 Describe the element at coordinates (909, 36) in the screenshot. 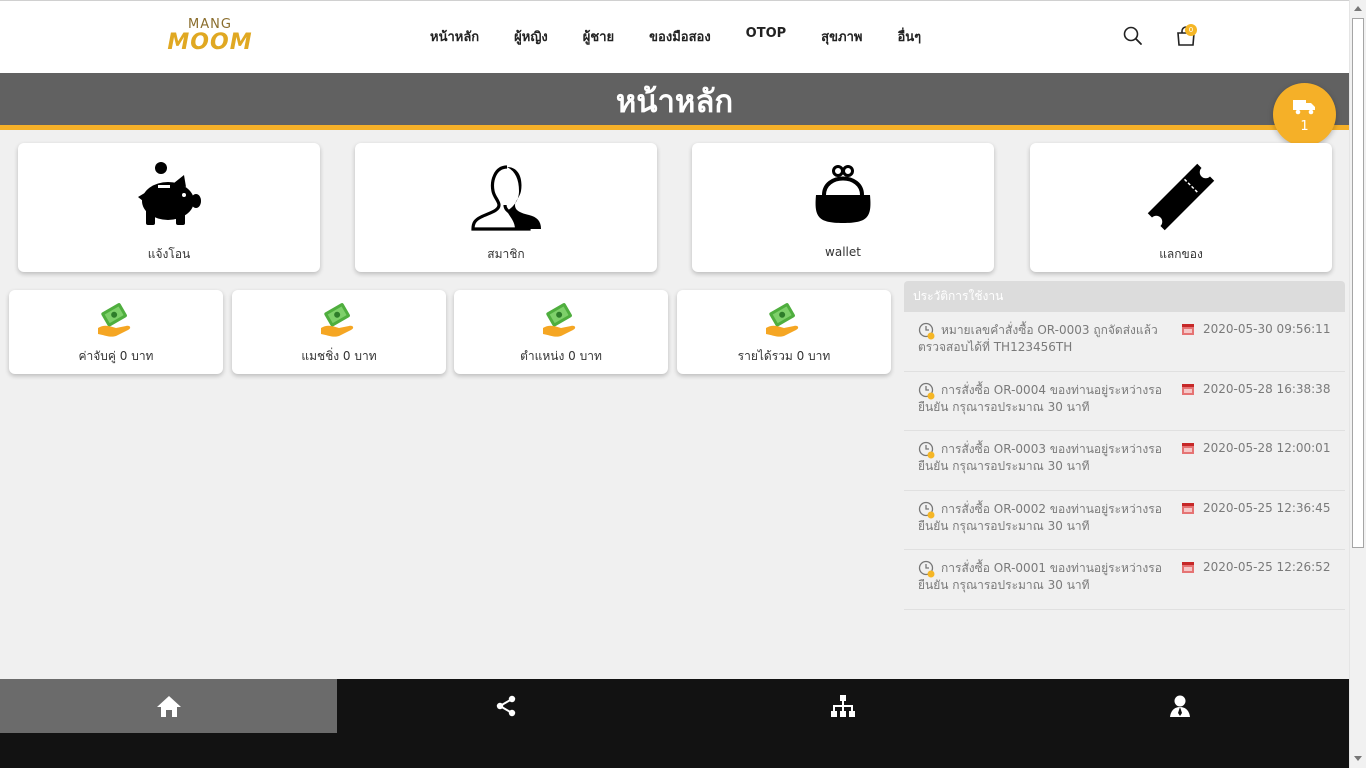

I see `nav-item-others: อื่นๆ` at that location.